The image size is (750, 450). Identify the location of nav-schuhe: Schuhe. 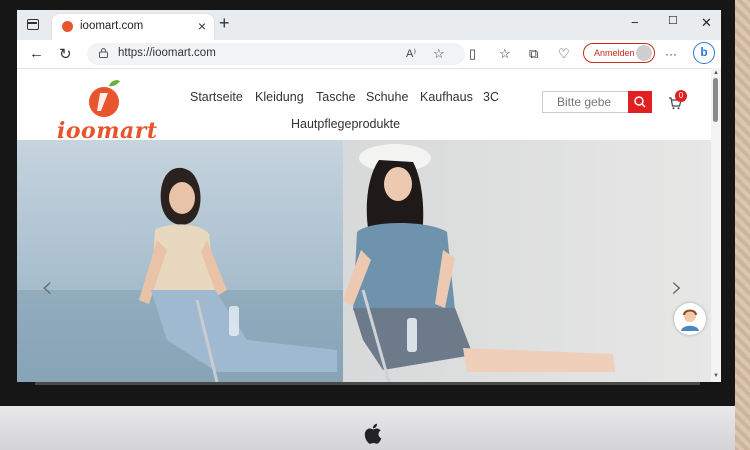
(387, 97).